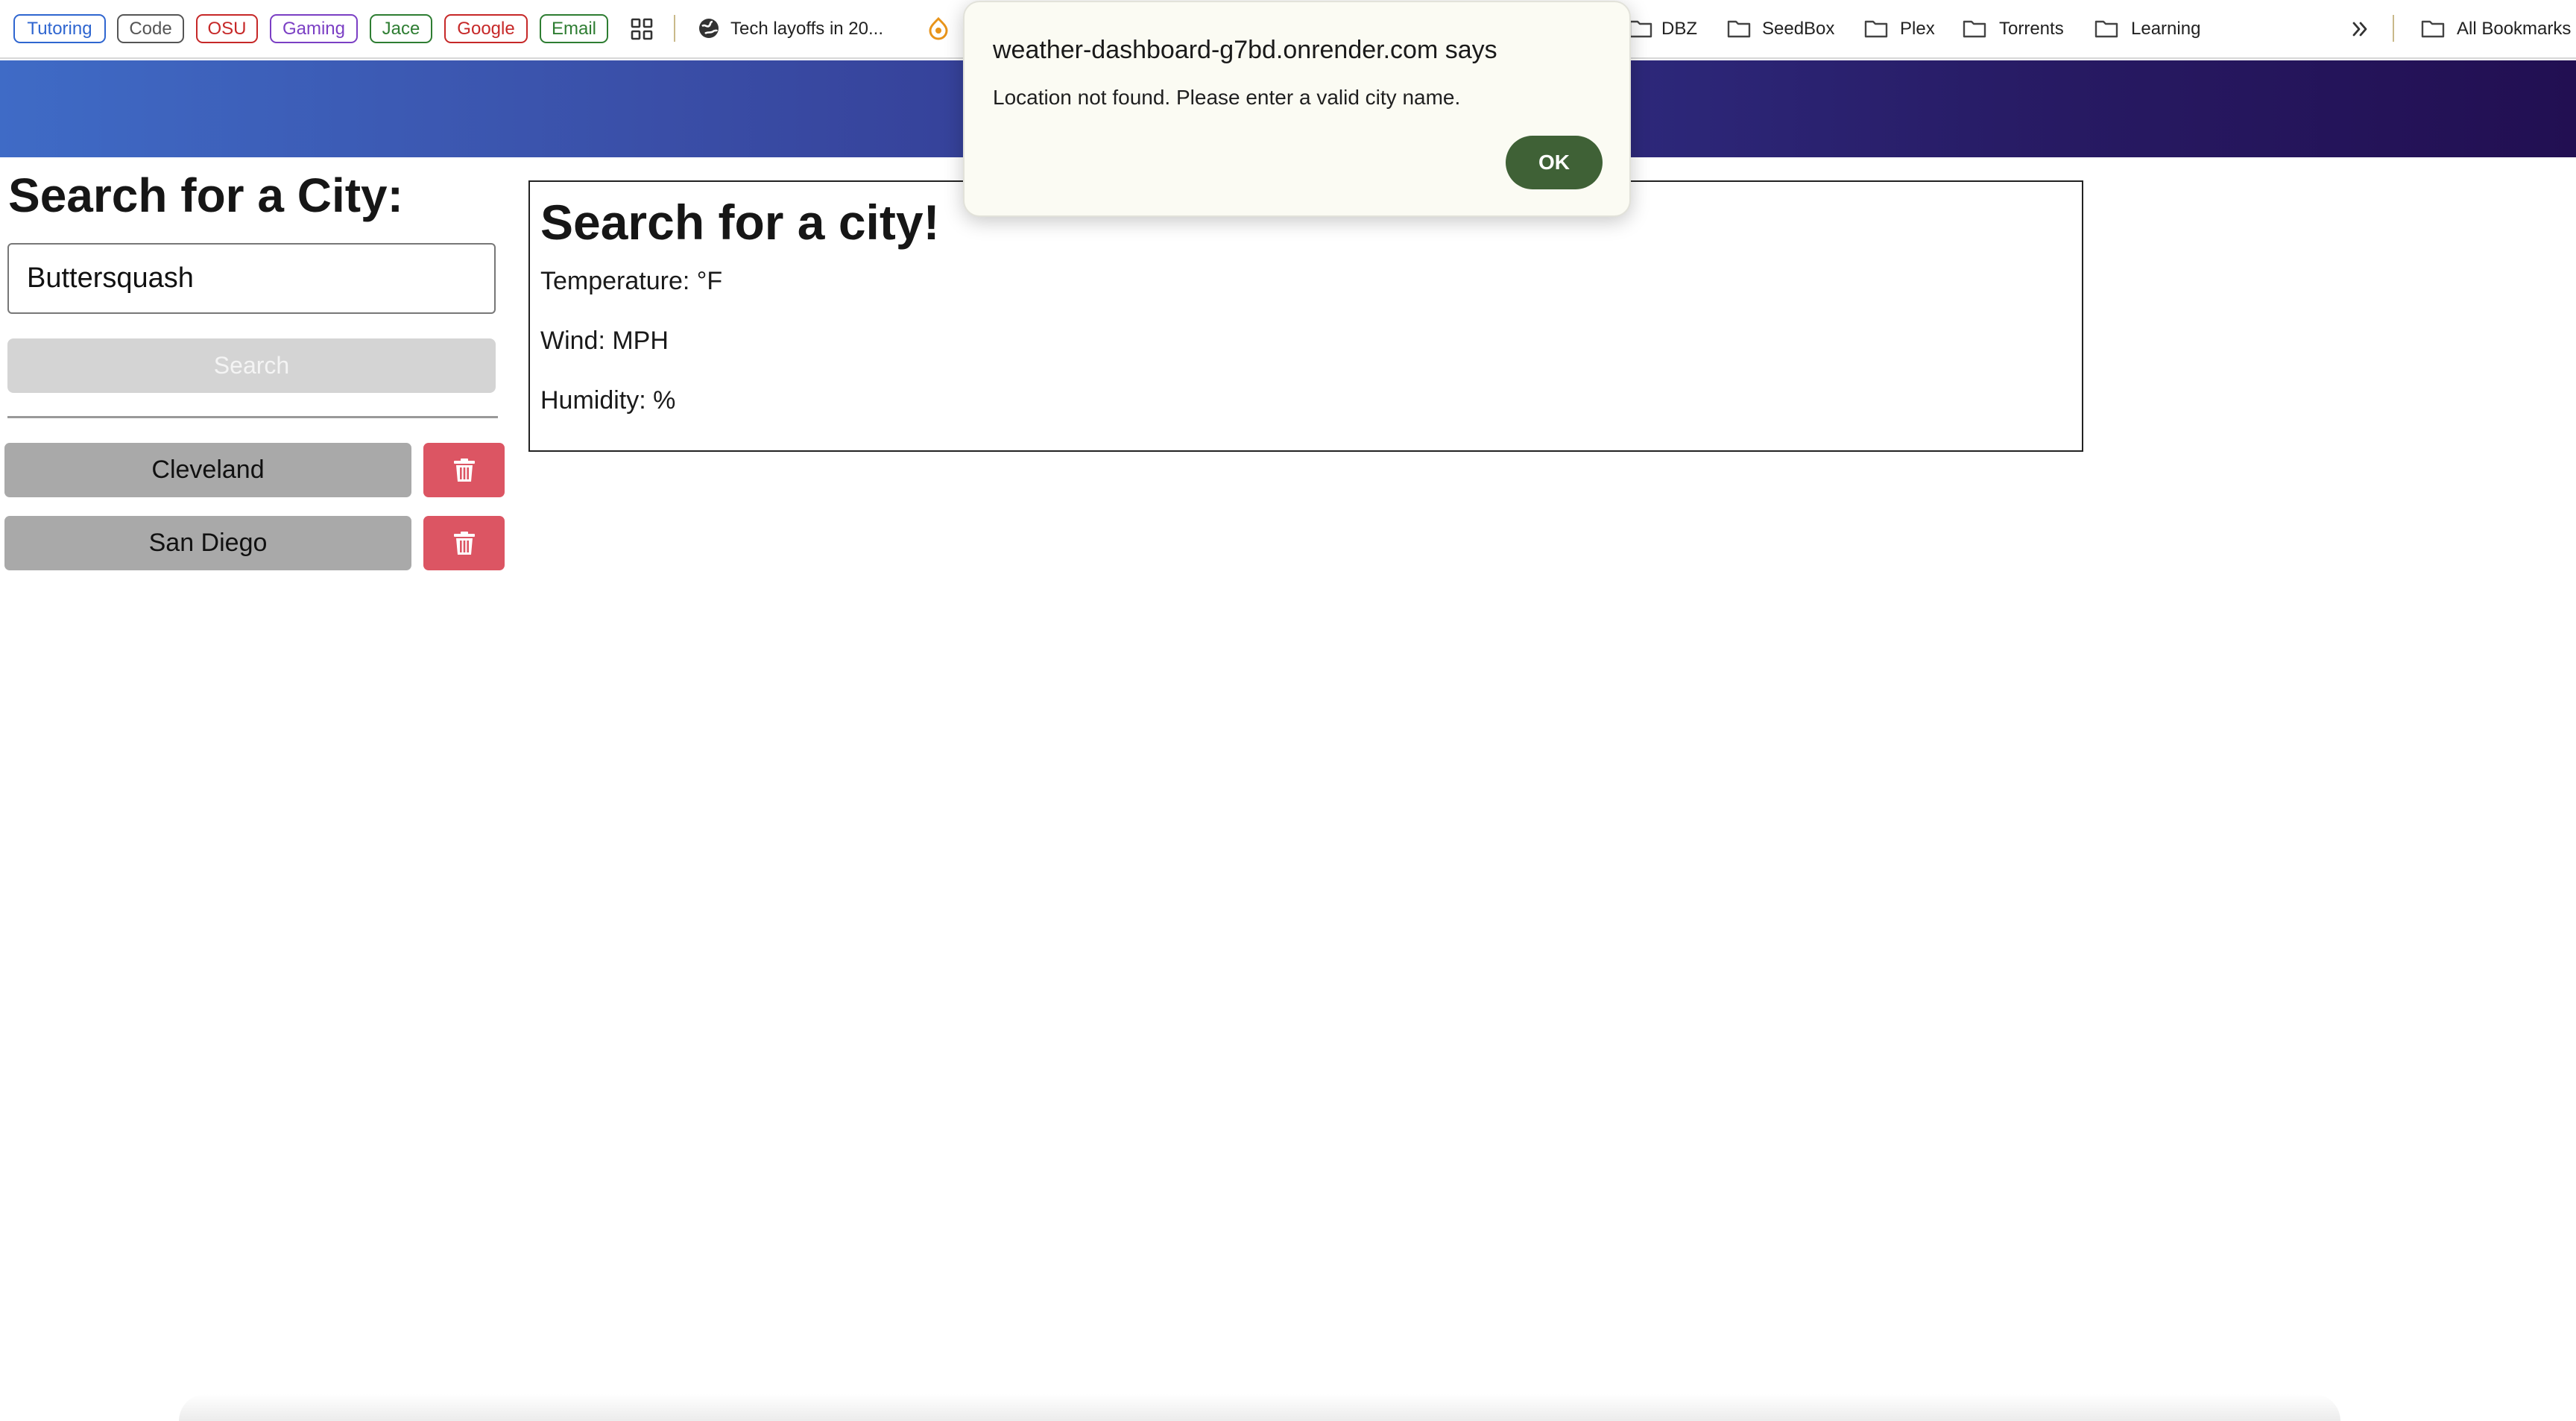 This screenshot has height=1421, width=2576. What do you see at coordinates (1917, 28) in the screenshot?
I see `bookmark-folder-plex: Plex` at bounding box center [1917, 28].